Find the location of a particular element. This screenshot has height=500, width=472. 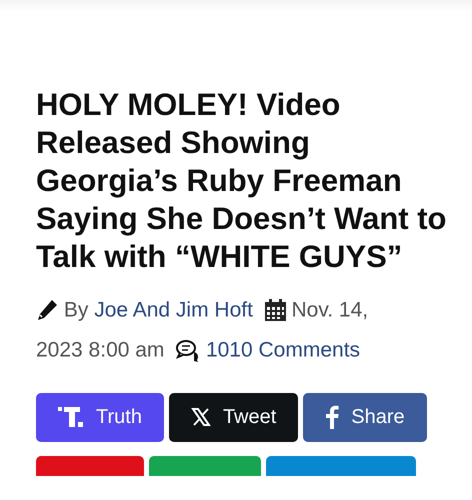

post-time: 2023 8:00 am is located at coordinates (100, 350).